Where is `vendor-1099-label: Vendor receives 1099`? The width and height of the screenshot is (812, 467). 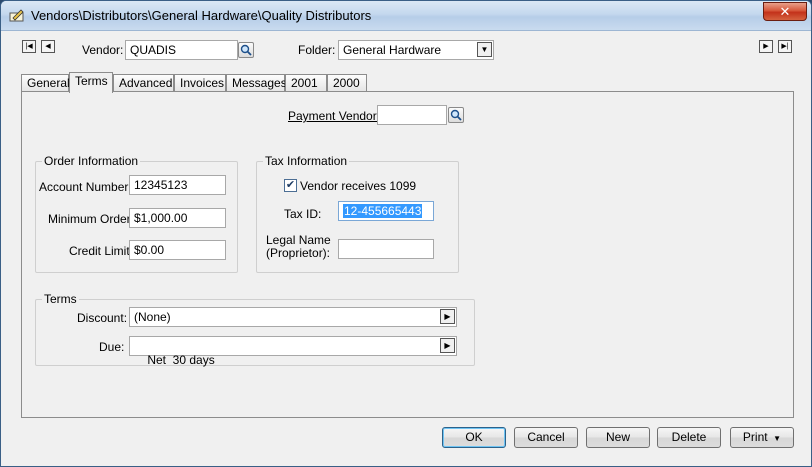
vendor-1099-label: Vendor receives 1099 is located at coordinates (358, 186).